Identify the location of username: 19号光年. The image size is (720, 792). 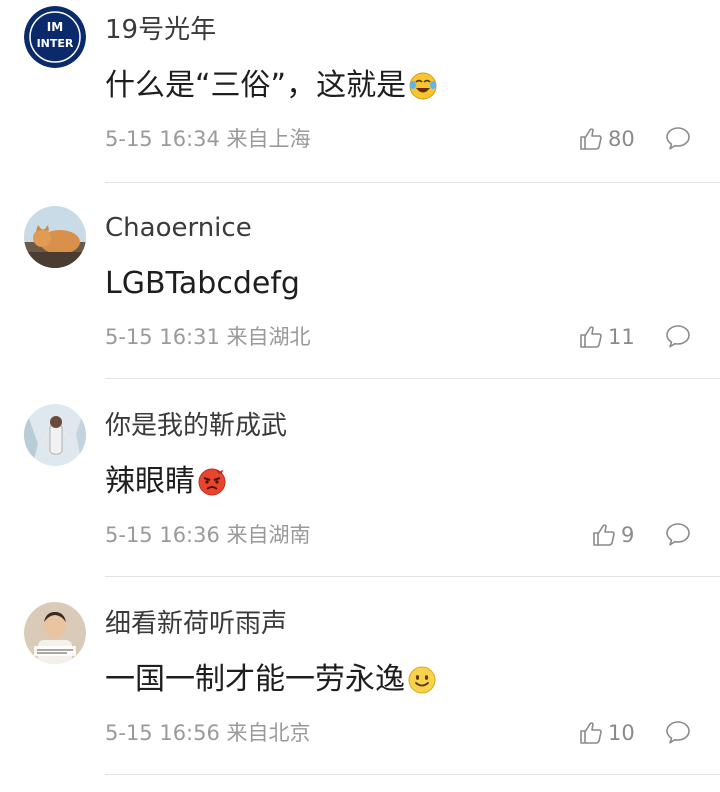
(160, 30).